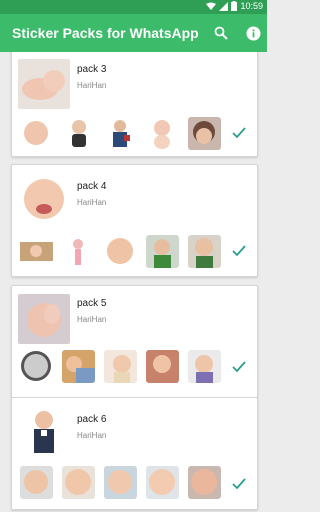  I want to click on battery-icon, so click(234, 6).